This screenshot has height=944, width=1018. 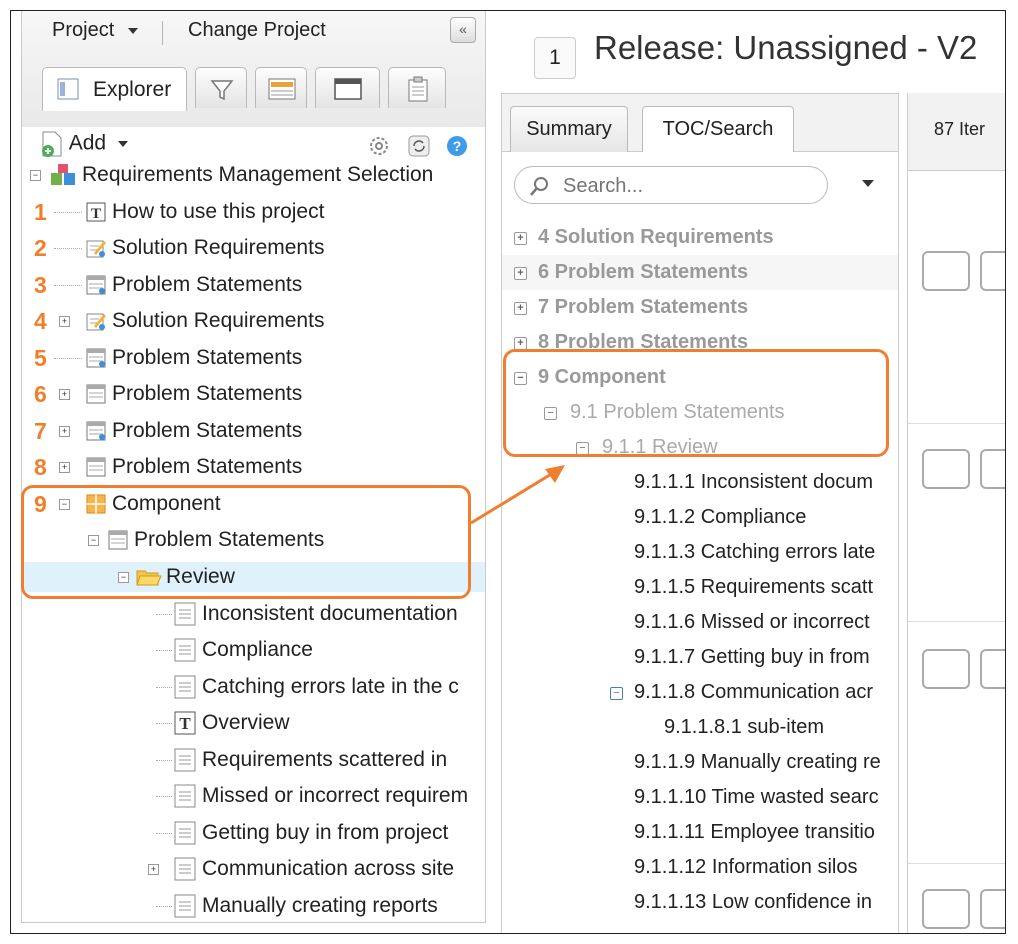 What do you see at coordinates (257, 30) in the screenshot?
I see `change-project-button: Change Project` at bounding box center [257, 30].